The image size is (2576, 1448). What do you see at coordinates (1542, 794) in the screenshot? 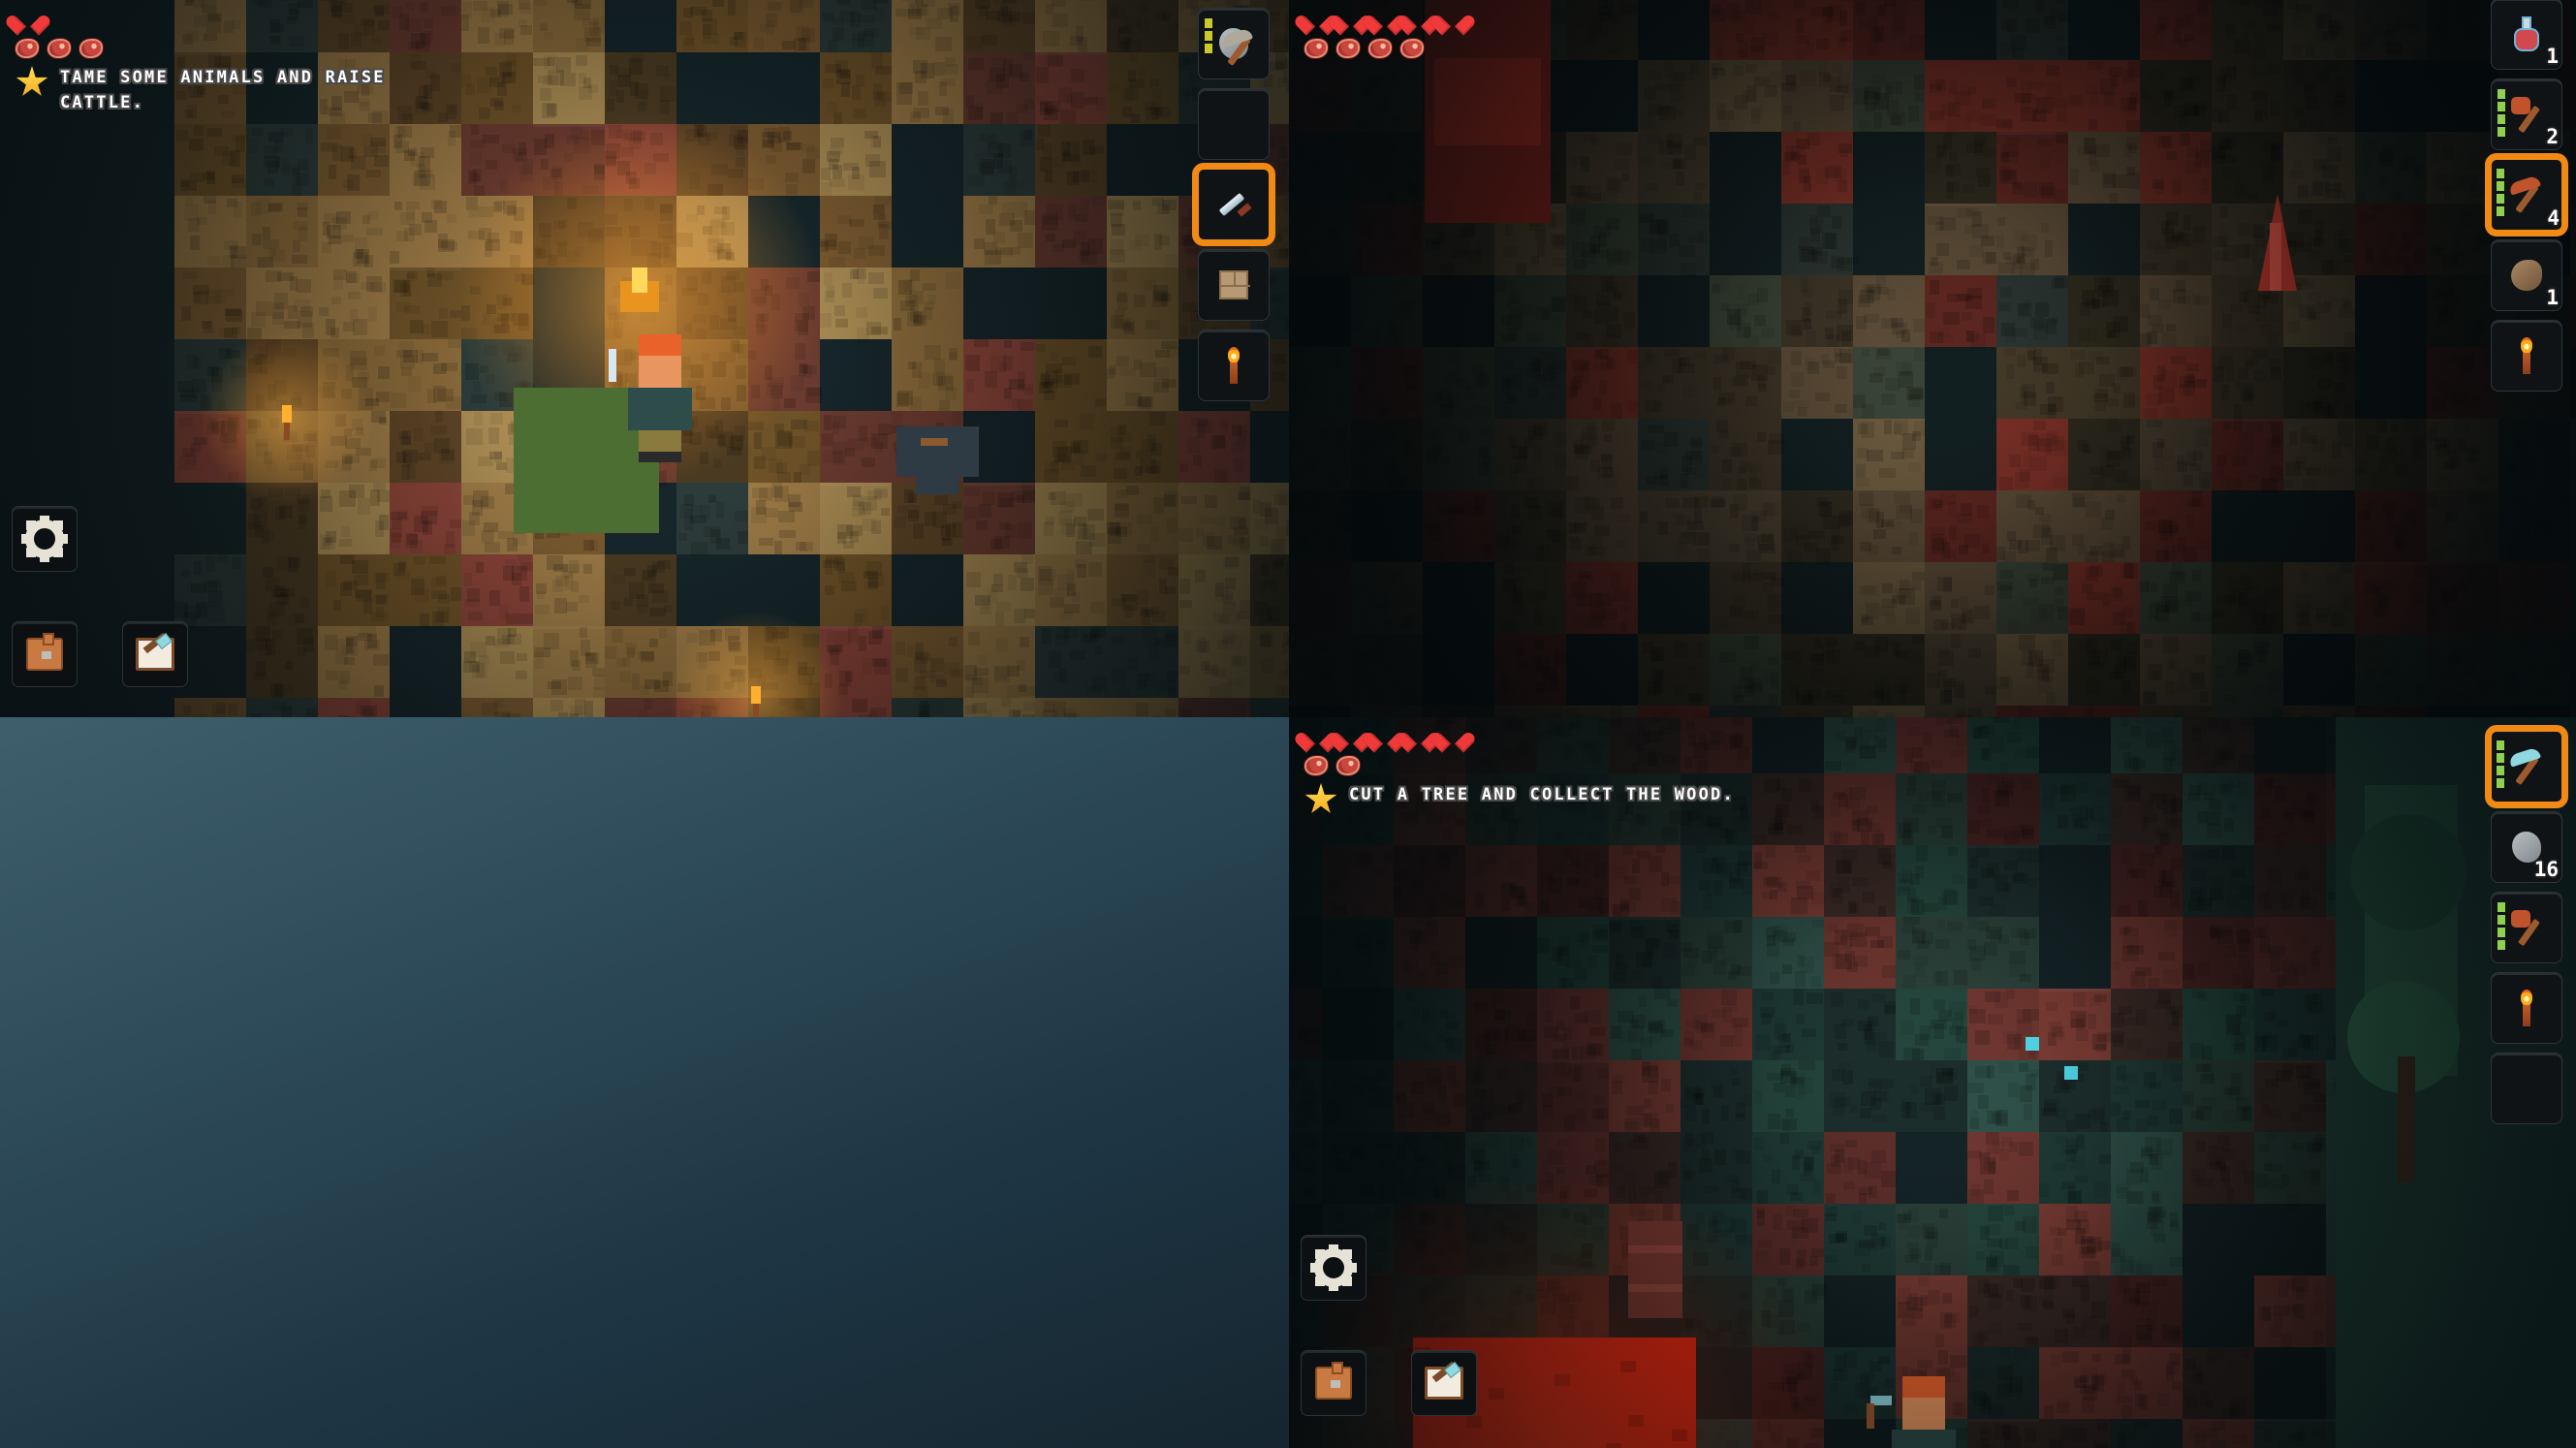
I see `quest-text: CUT A TREE AND COLLECT THE WOOD.` at bounding box center [1542, 794].